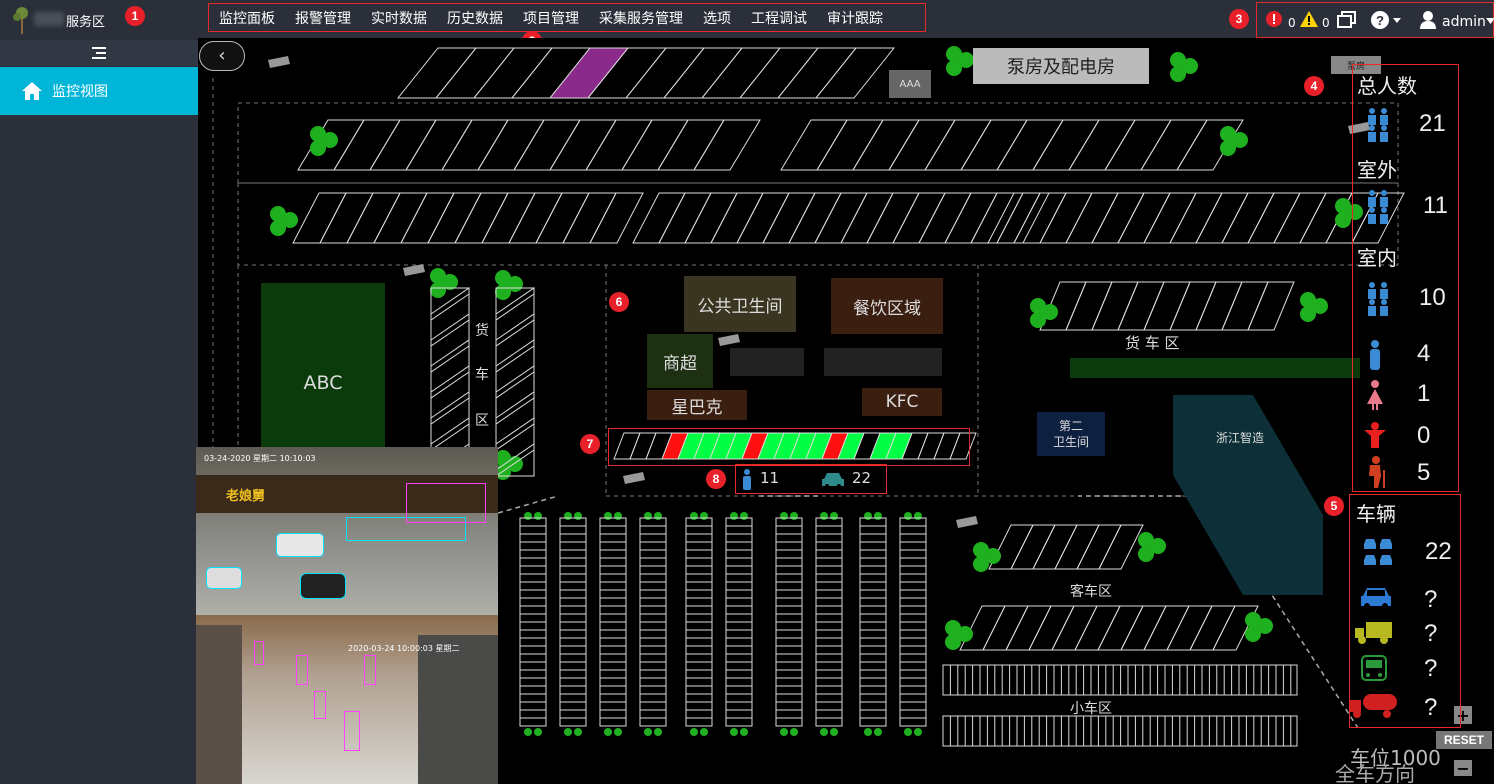  I want to click on menu-icon, so click(99, 53).